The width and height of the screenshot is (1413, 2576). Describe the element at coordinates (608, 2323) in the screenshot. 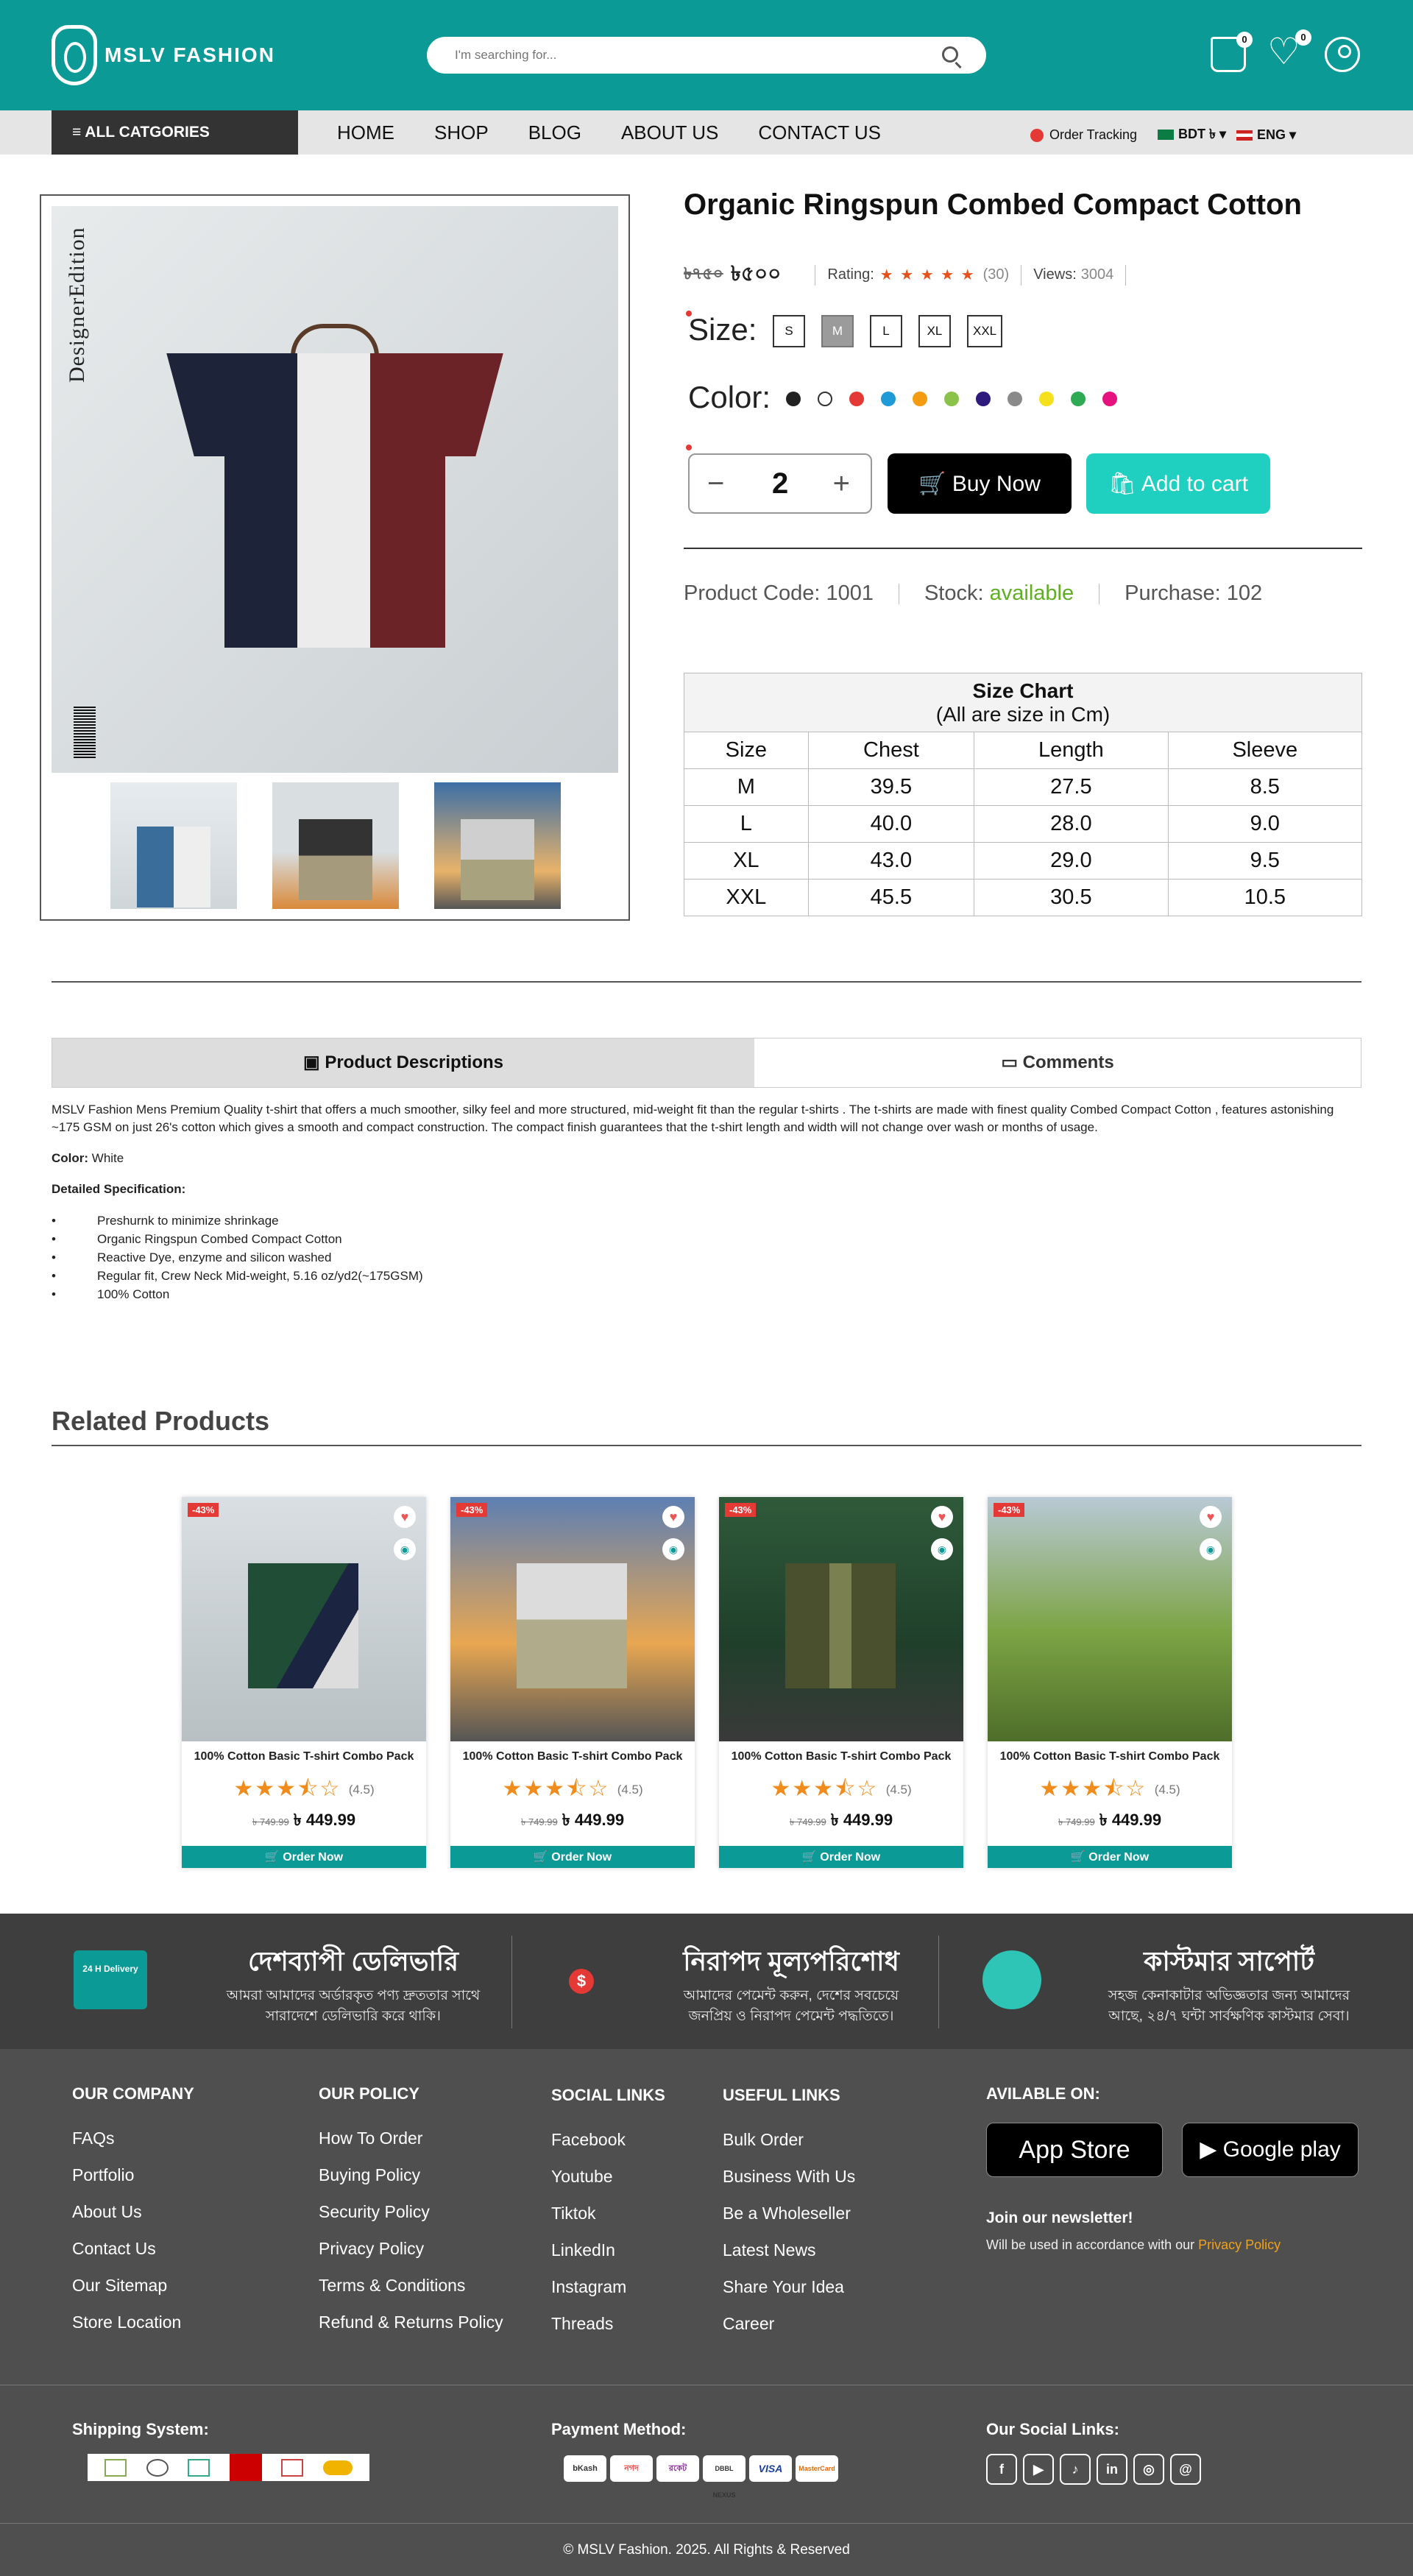

I see `footer-link: Threads` at that location.